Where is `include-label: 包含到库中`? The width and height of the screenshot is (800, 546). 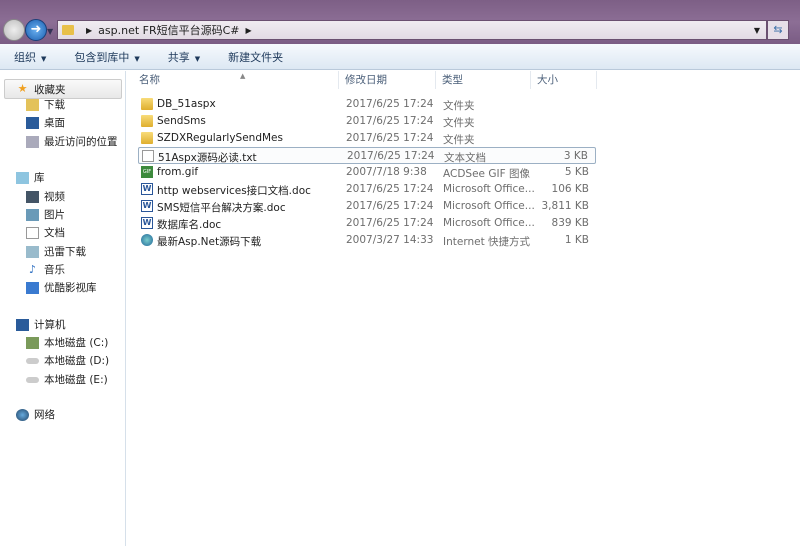
include-label: 包含到库中 is located at coordinates (102, 57).